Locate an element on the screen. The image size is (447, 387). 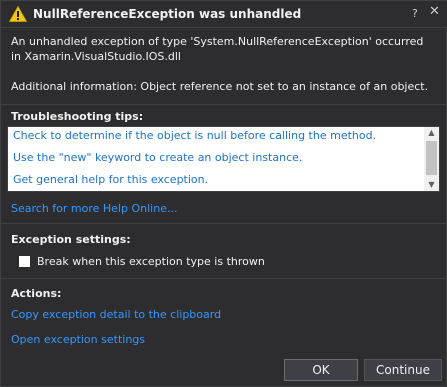
continue-button: Continue is located at coordinates (403, 370).